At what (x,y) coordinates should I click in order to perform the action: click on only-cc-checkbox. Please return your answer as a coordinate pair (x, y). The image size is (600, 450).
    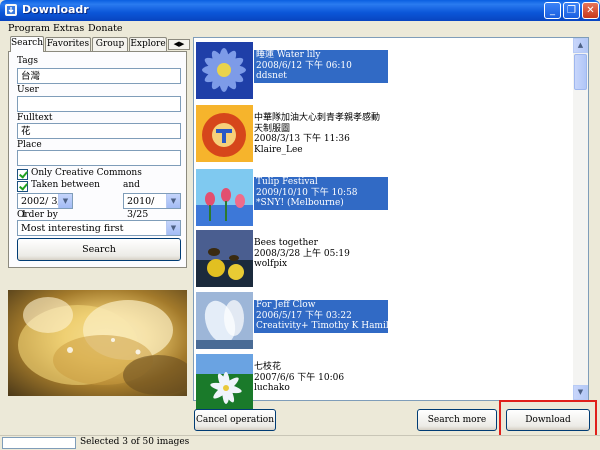
    Looking at the image, I should click on (22, 174).